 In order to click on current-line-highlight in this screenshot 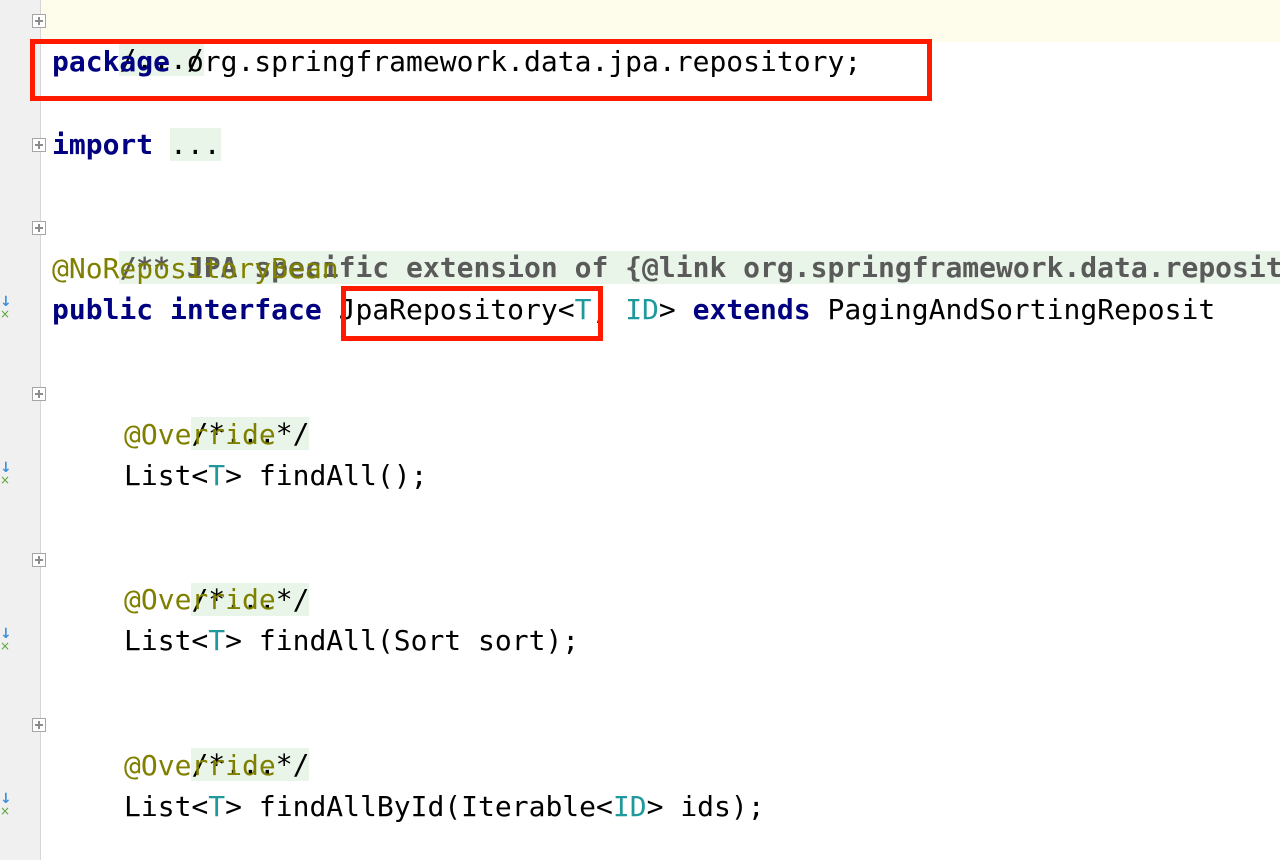, I will do `click(660, 21)`.